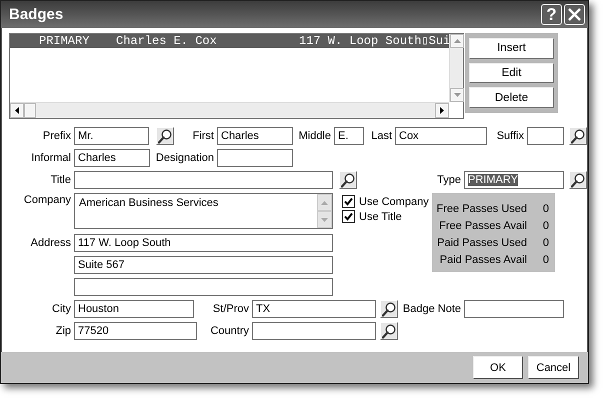 This screenshot has width=611, height=405. I want to click on field-label: City, so click(61, 309).